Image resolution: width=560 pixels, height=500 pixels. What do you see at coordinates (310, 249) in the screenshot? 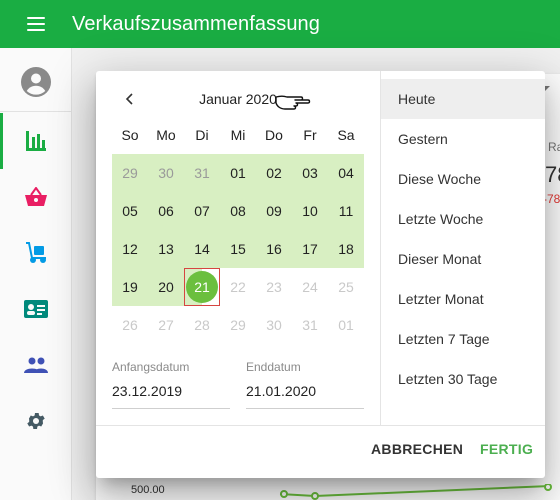
I see `calendar-day: 17` at bounding box center [310, 249].